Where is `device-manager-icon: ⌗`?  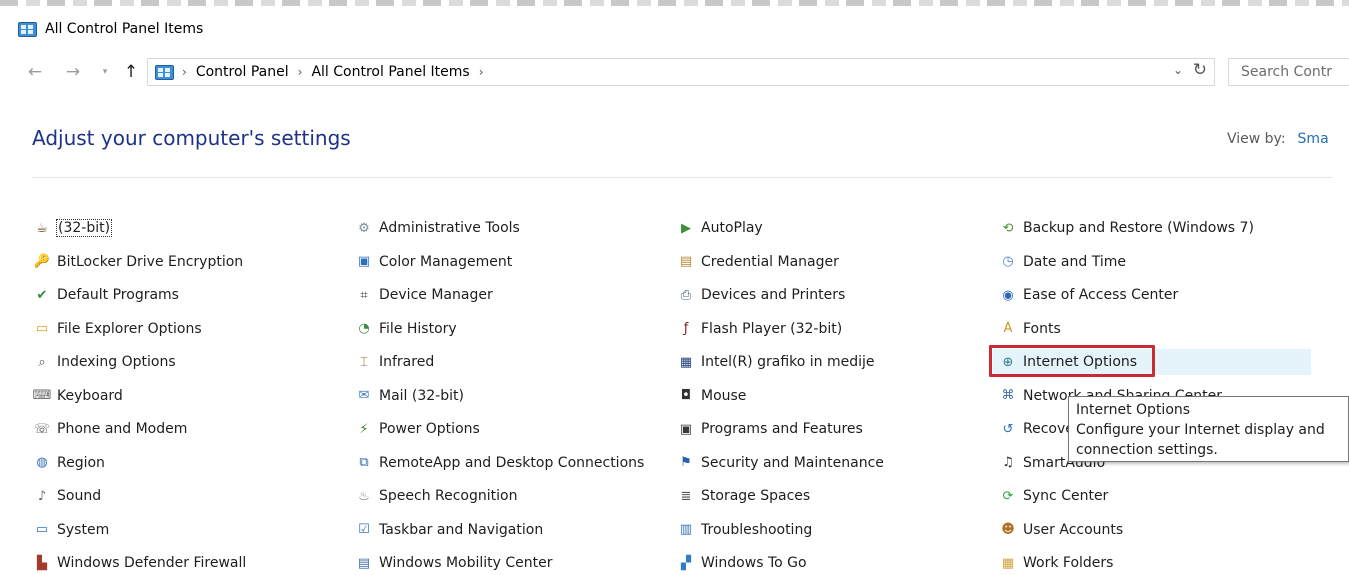
device-manager-icon: ⌗ is located at coordinates (364, 295).